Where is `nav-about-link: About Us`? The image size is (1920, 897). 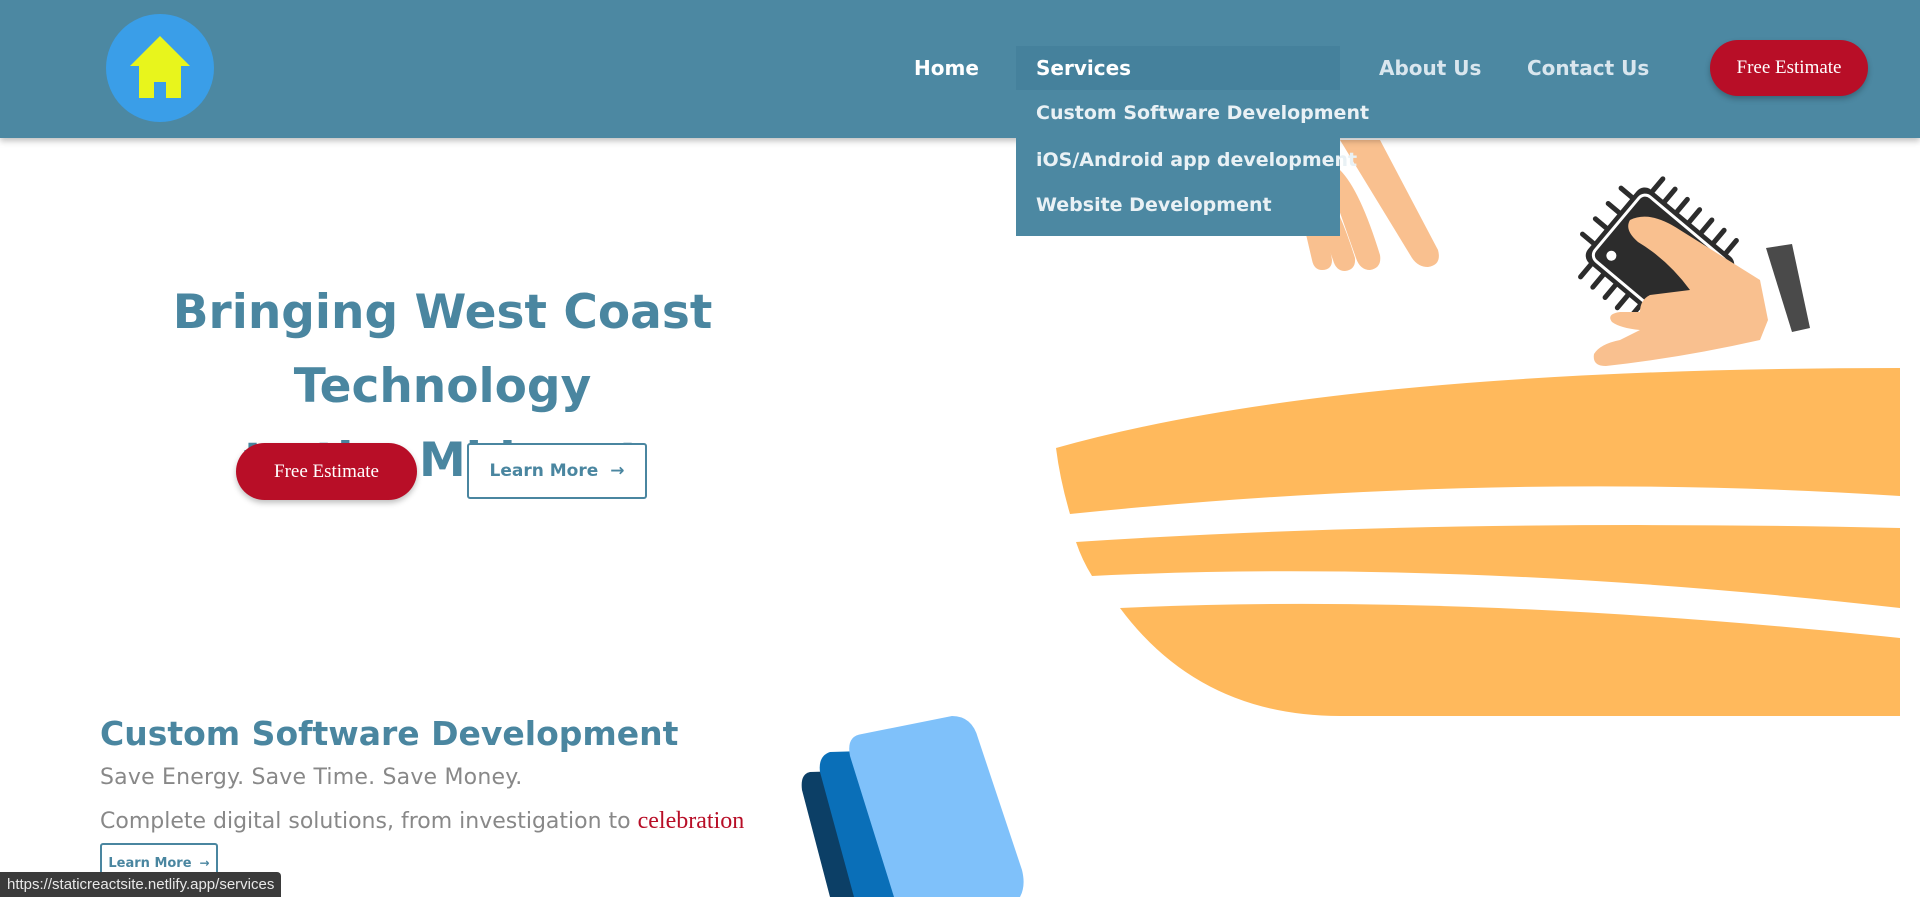
nav-about-link: About Us is located at coordinates (1430, 68).